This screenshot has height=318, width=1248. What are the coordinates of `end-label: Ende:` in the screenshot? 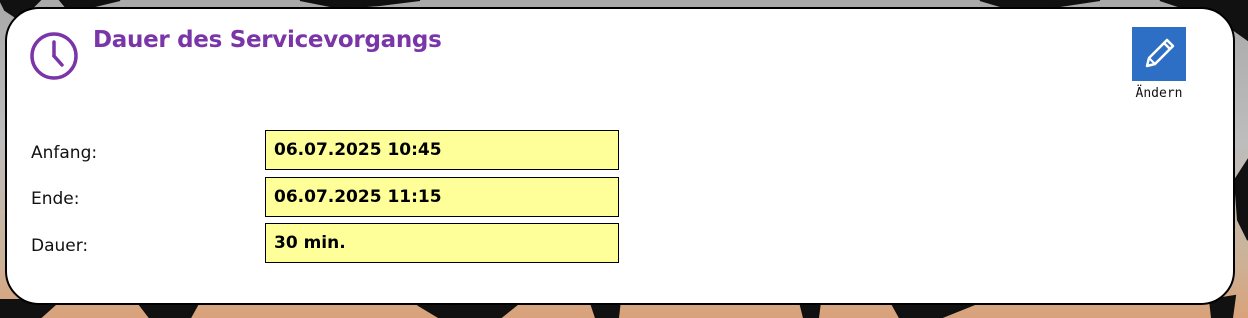 It's located at (55, 199).